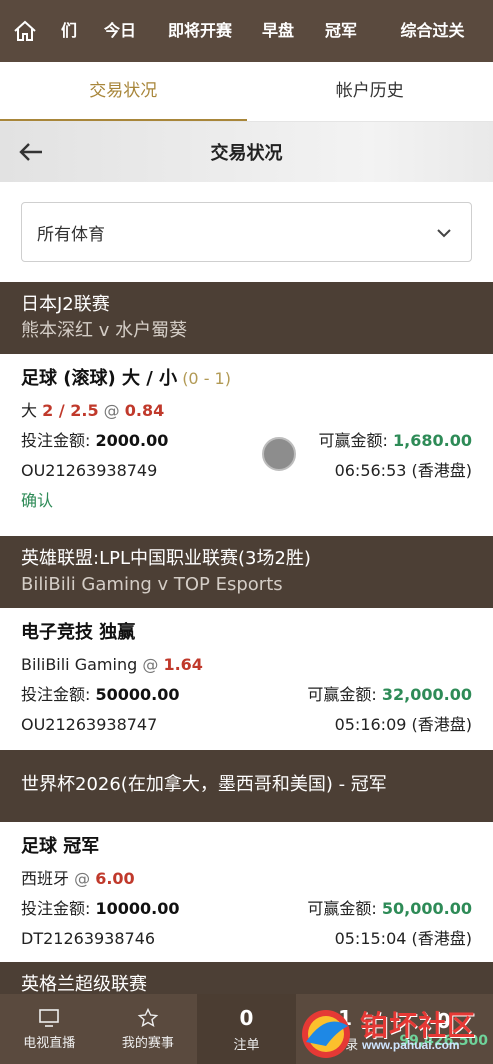 The height and width of the screenshot is (1064, 493). I want to click on league-name: 世界杯2026(在加拿大，墨西哥和美国) - 冠军, so click(204, 784).